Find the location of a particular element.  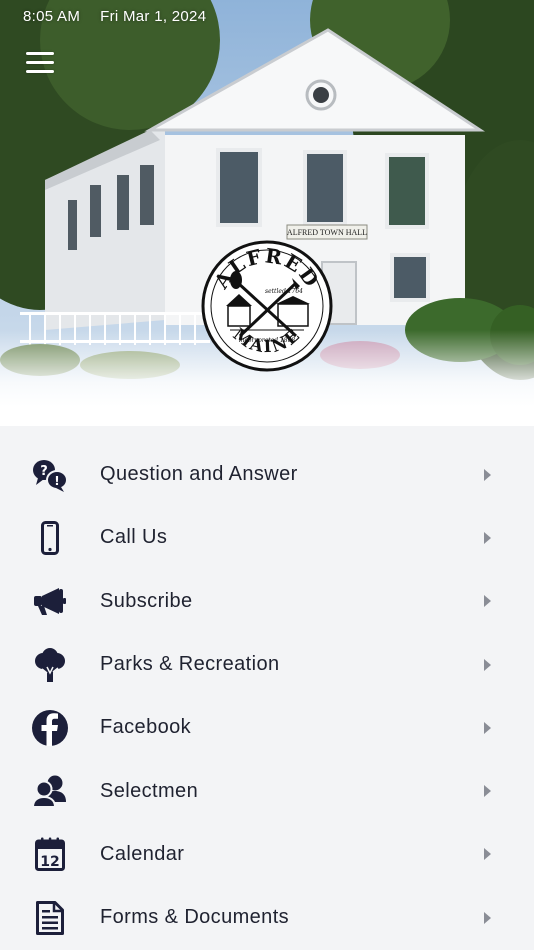

document-icon is located at coordinates (50, 918).